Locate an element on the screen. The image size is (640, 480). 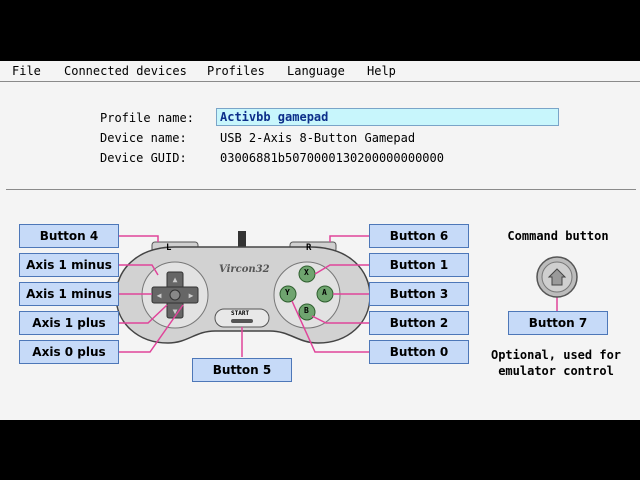
face-label-x: X is located at coordinates (306, 272).